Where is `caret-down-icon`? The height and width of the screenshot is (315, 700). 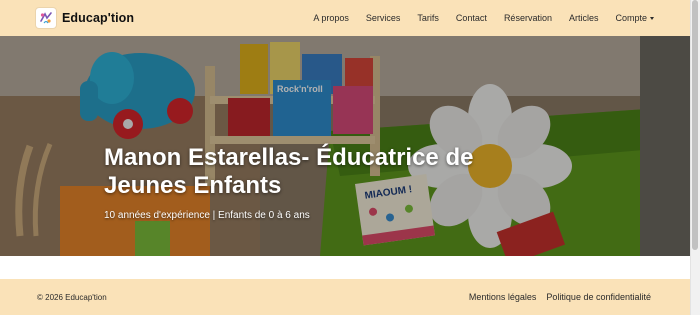
caret-down-icon is located at coordinates (652, 18).